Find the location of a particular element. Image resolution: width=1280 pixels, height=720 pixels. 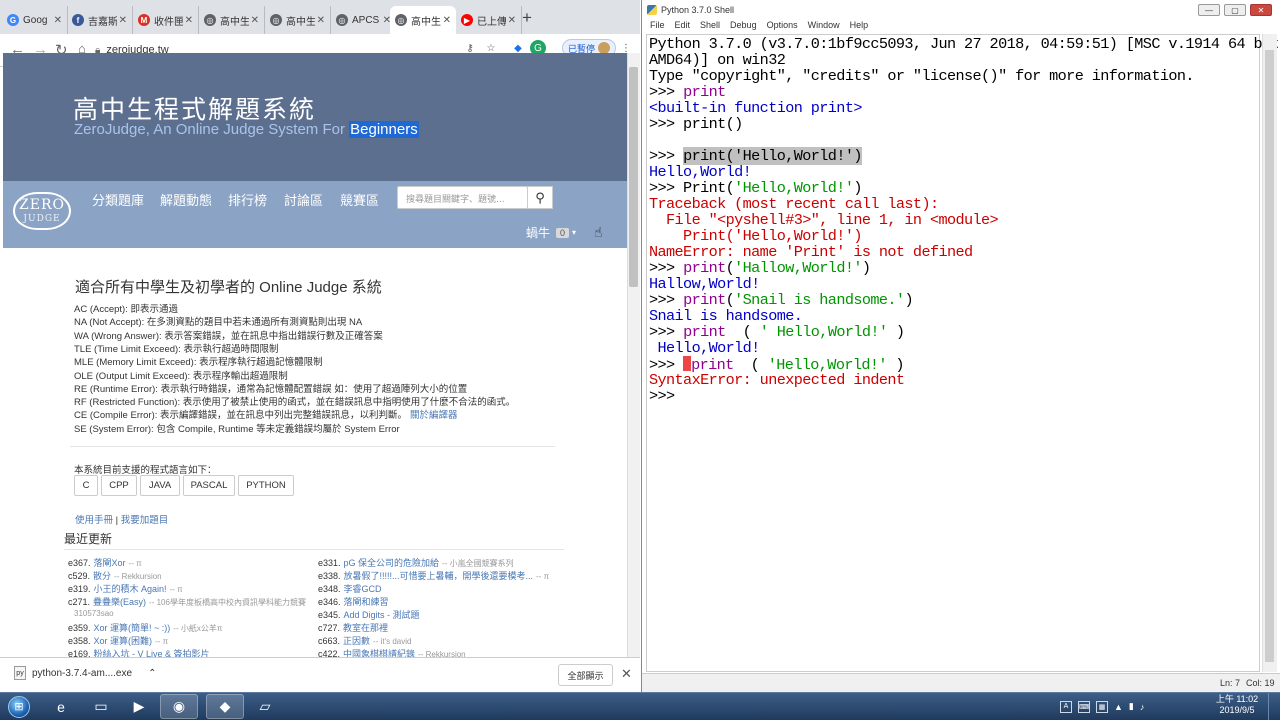

problem-id: c663. is located at coordinates (329, 641).